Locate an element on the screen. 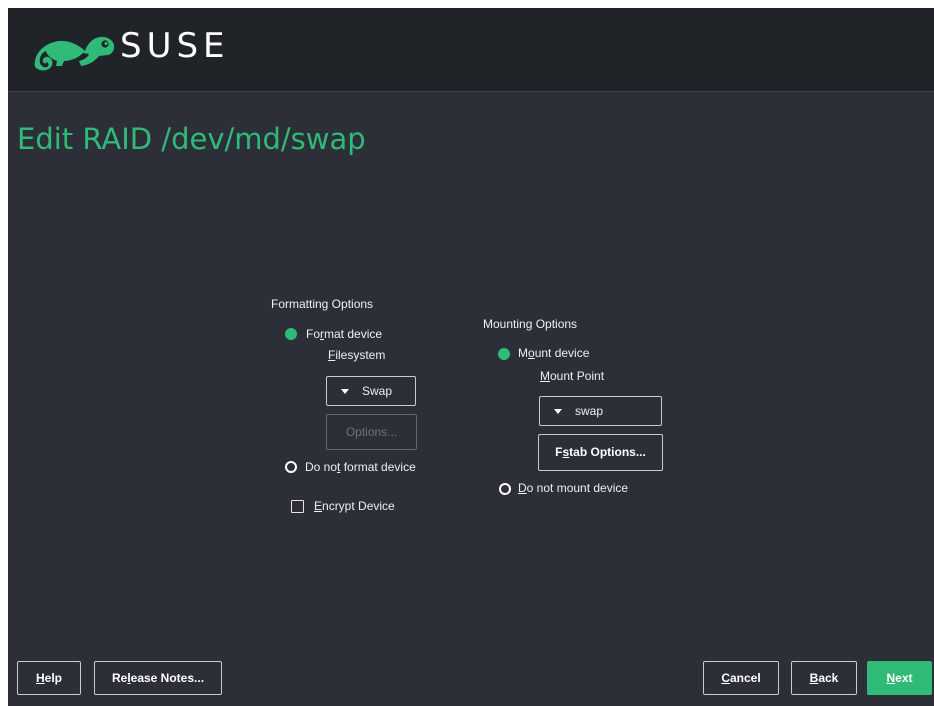  do-not-format-label: Do not format device is located at coordinates (360, 467).